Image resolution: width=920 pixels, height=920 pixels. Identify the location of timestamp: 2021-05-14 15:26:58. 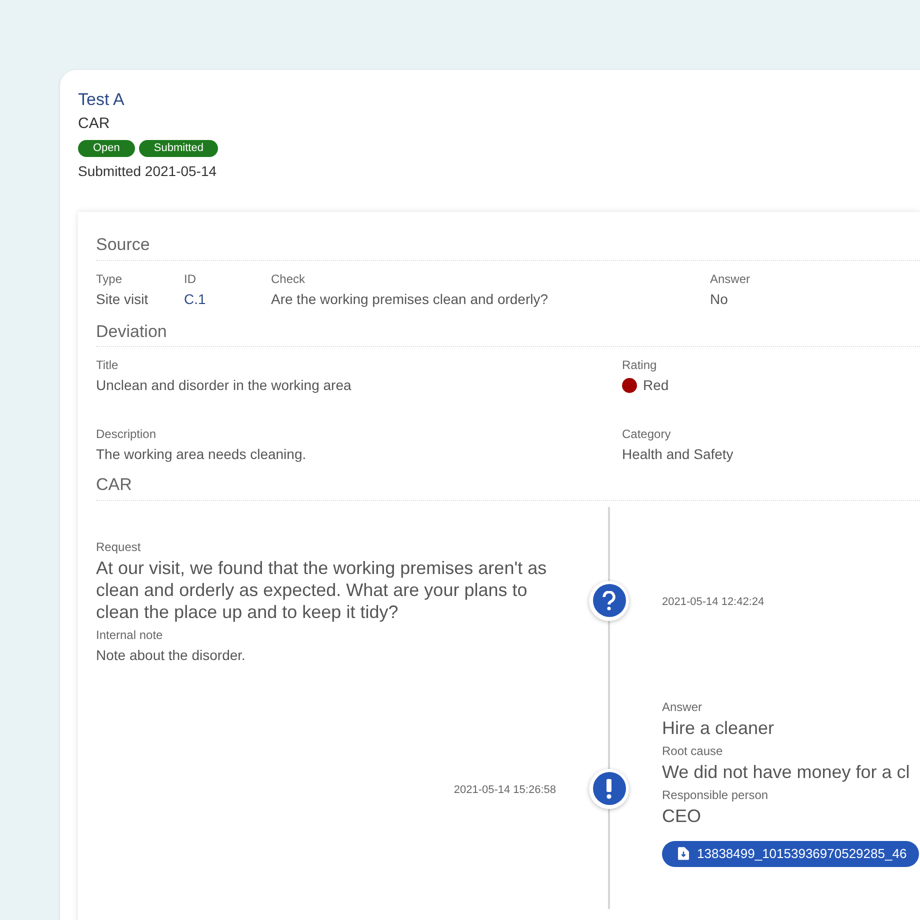
(505, 790).